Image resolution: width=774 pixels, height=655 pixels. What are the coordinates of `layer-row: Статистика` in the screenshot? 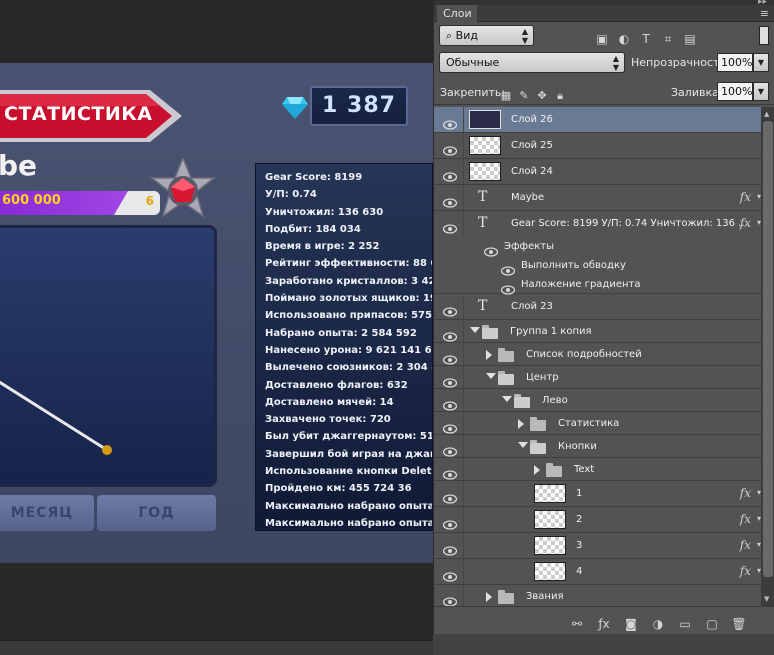 It's located at (597, 423).